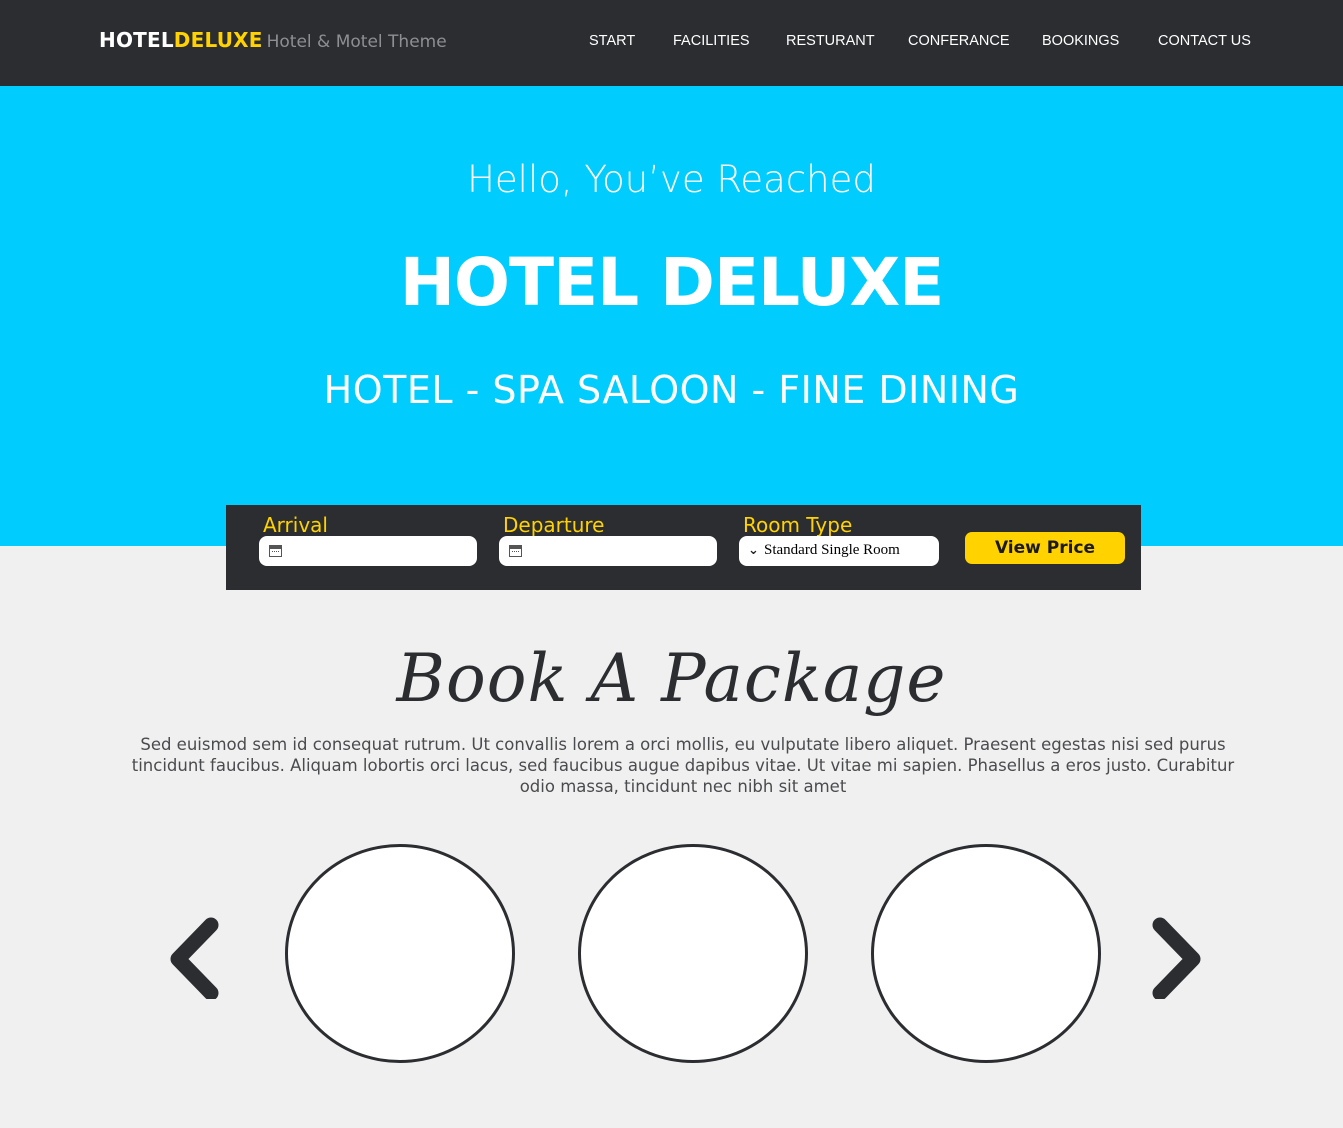  Describe the element at coordinates (608, 551) in the screenshot. I see `departure-date-input` at that location.